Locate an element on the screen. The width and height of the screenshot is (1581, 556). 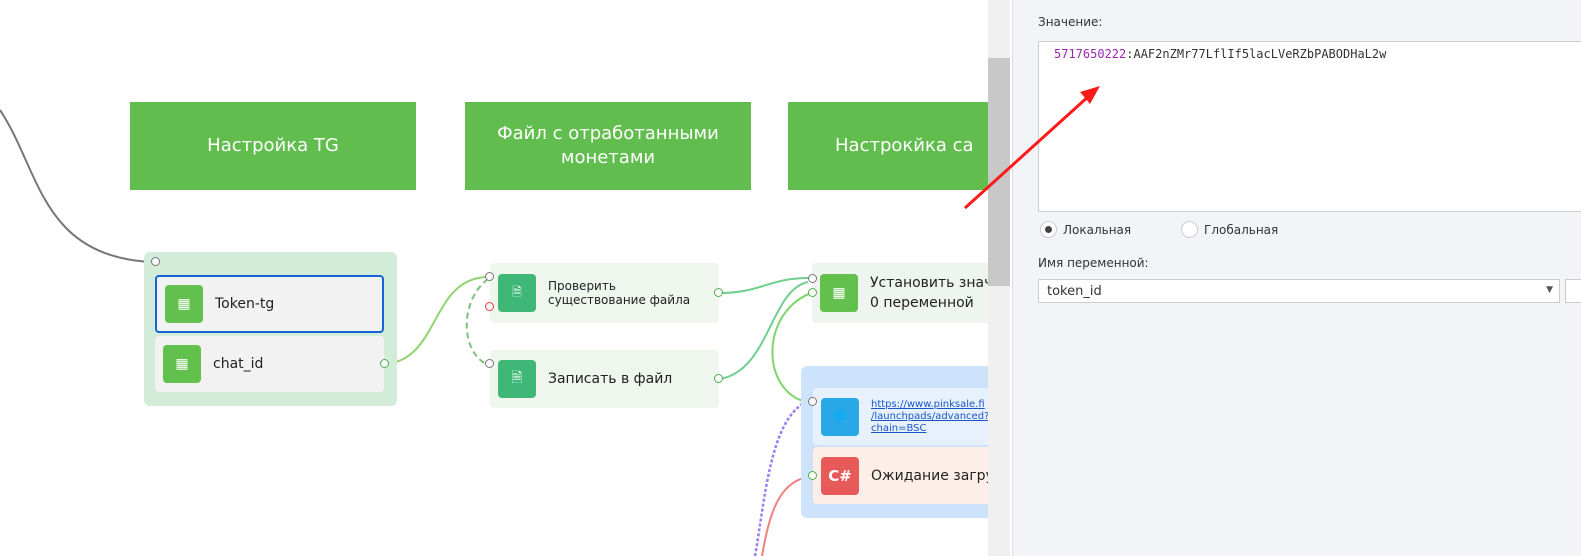
error-port is located at coordinates (489, 306).